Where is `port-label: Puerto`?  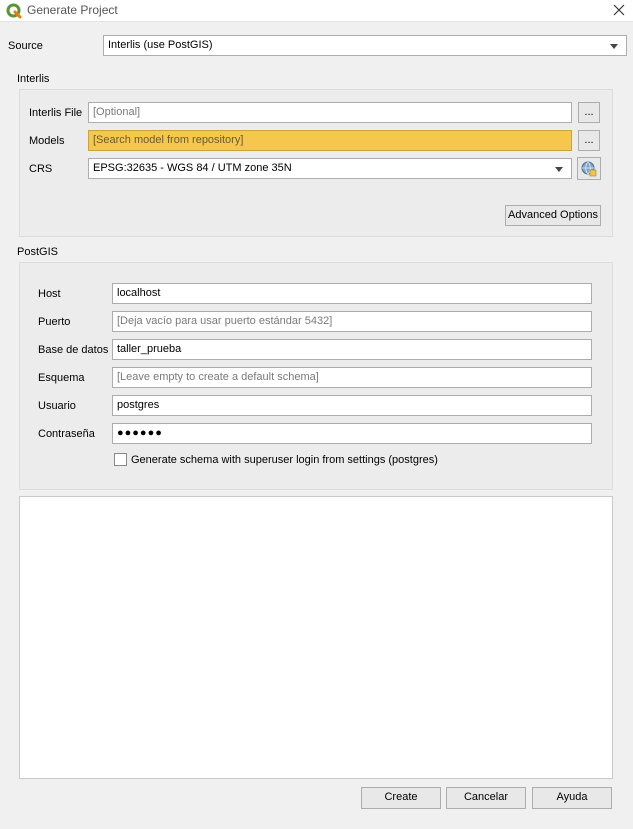 port-label: Puerto is located at coordinates (54, 322).